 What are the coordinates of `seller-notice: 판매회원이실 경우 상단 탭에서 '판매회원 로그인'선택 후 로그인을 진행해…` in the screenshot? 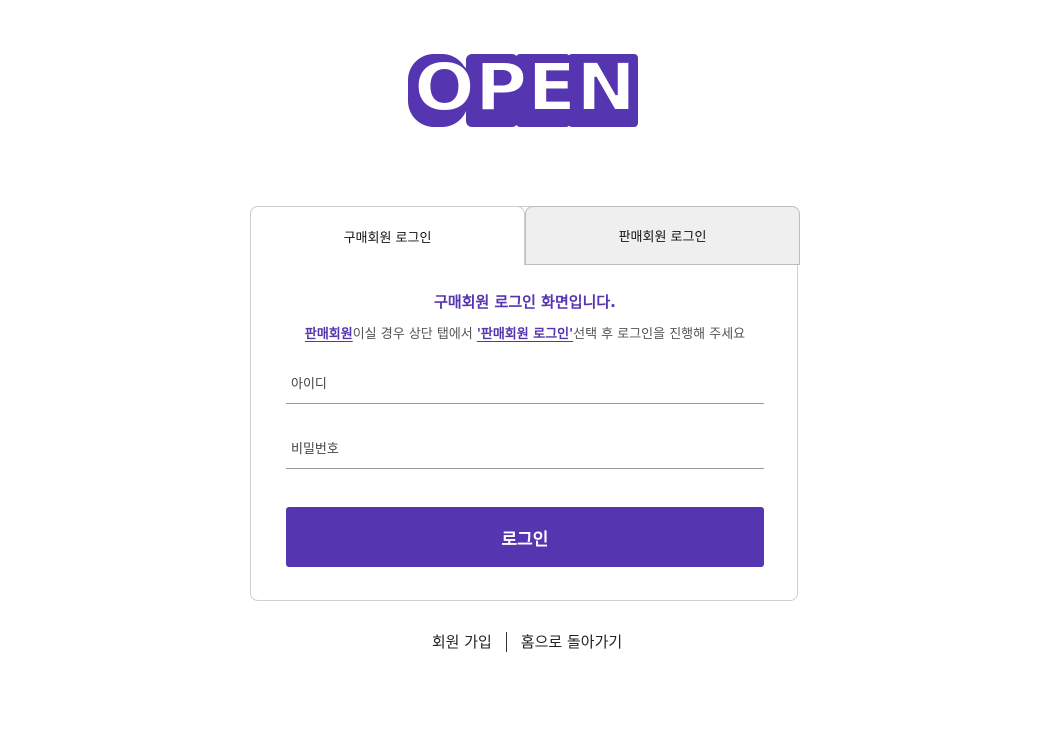 It's located at (525, 332).